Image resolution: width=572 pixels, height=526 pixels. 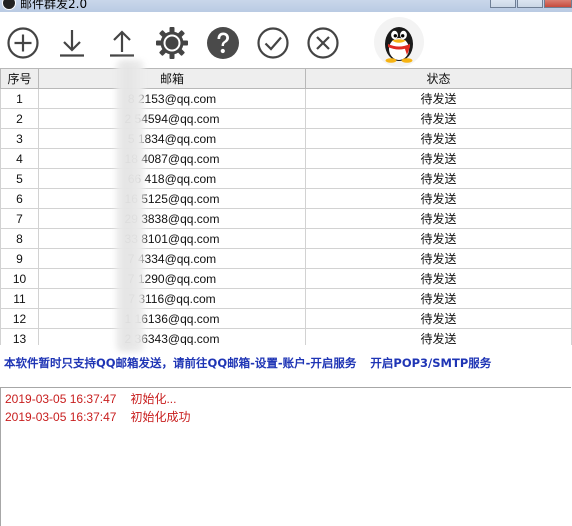 What do you see at coordinates (172, 336) in the screenshot?
I see `row-email: 2 36343@qq.com` at bounding box center [172, 336].